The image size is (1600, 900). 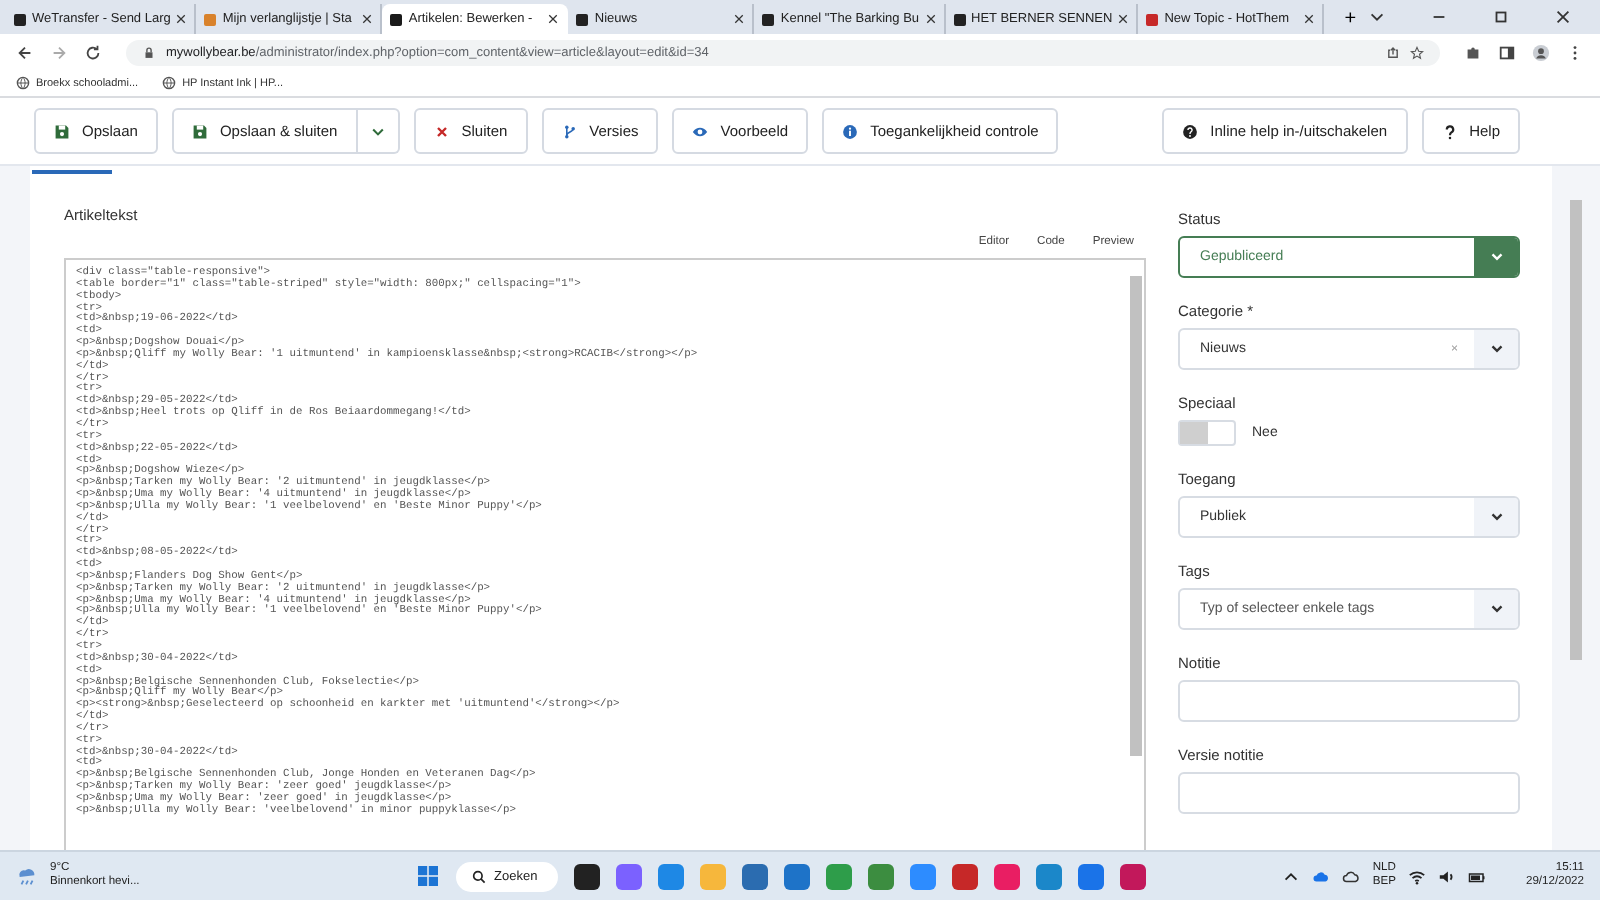 What do you see at coordinates (1416, 876) in the screenshot?
I see `wifi-icon` at bounding box center [1416, 876].